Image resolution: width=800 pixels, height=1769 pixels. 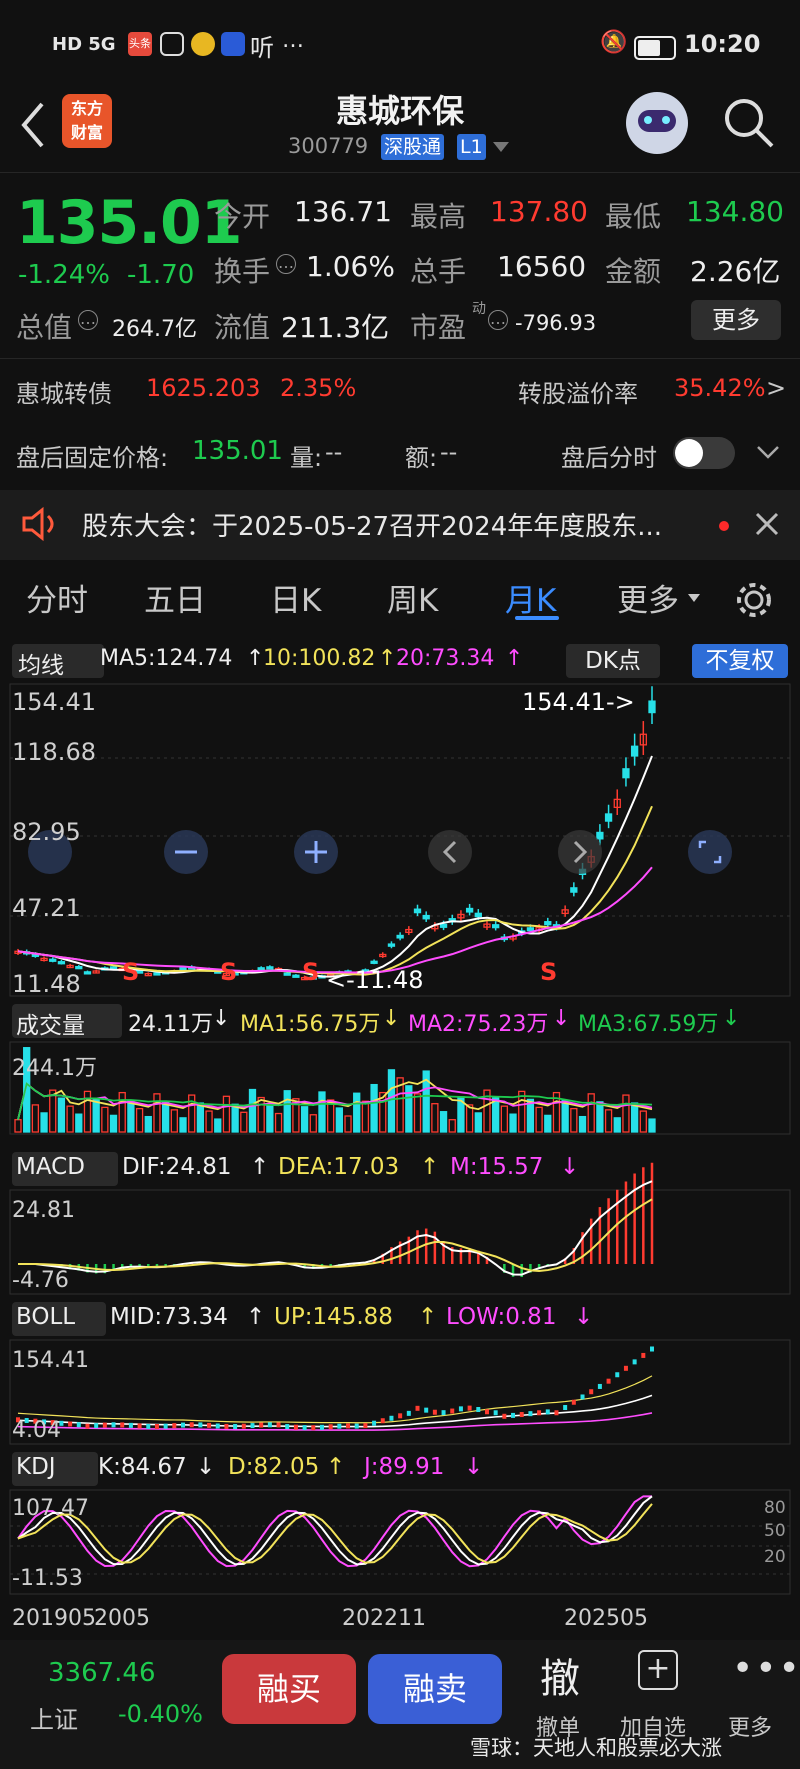 What do you see at coordinates (59, 1319) in the screenshot?
I see `boll-selector: BOLL` at bounding box center [59, 1319].